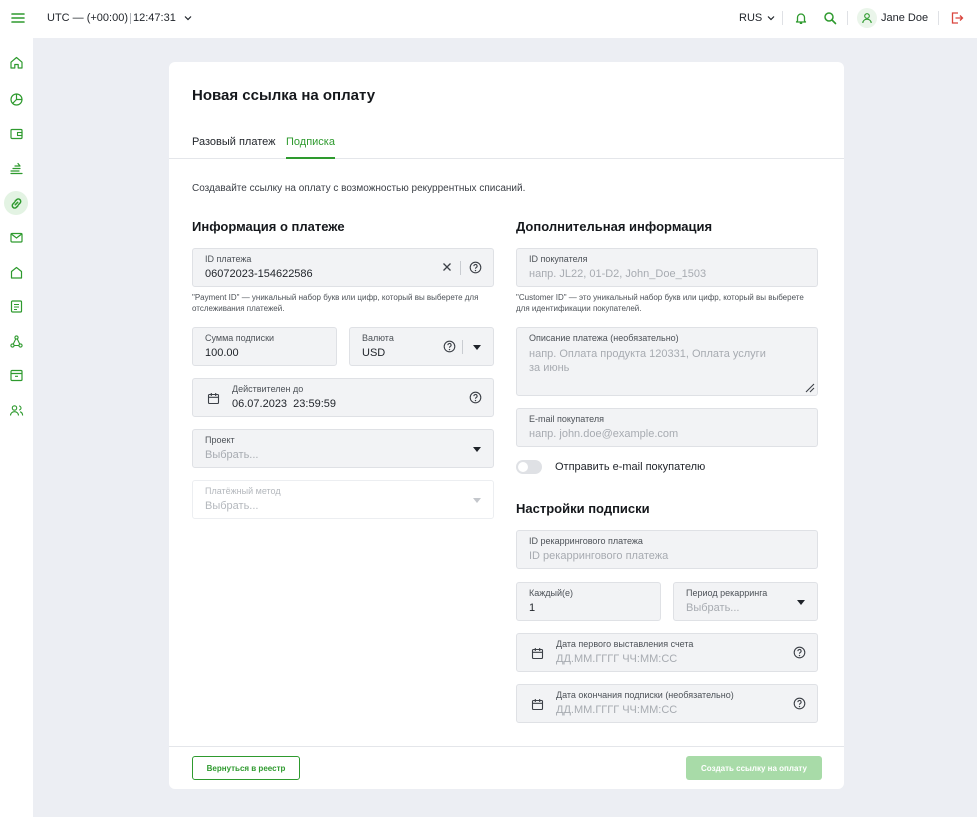  I want to click on currency-value: USD, so click(374, 353).